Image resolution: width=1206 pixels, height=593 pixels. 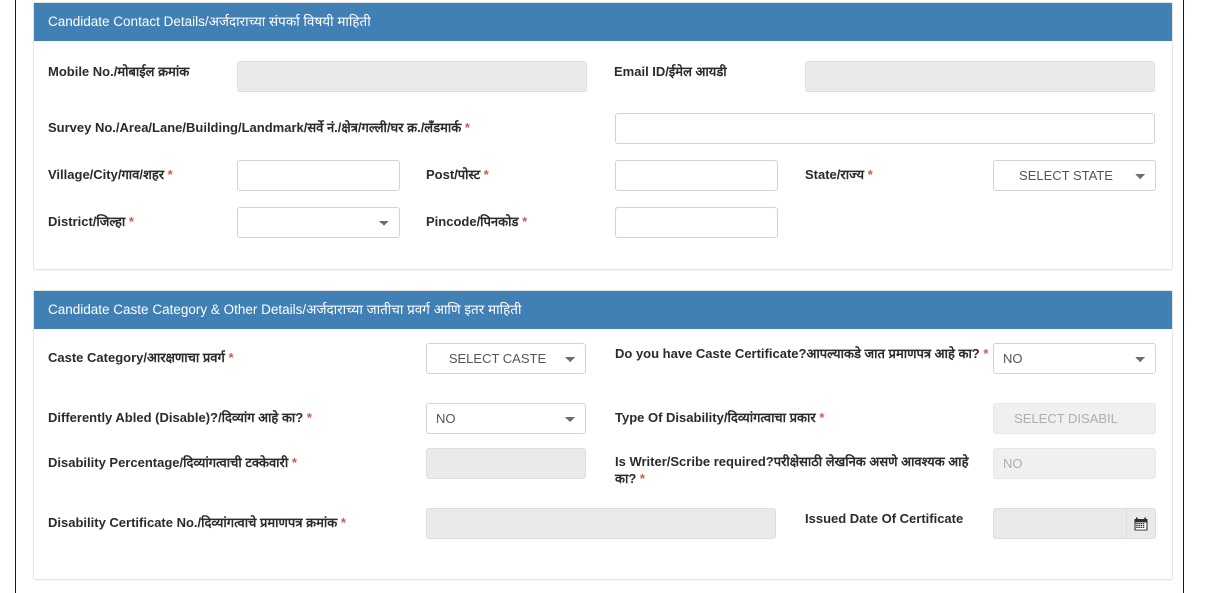 What do you see at coordinates (525, 221) in the screenshot?
I see `pincode-required-marker: *` at bounding box center [525, 221].